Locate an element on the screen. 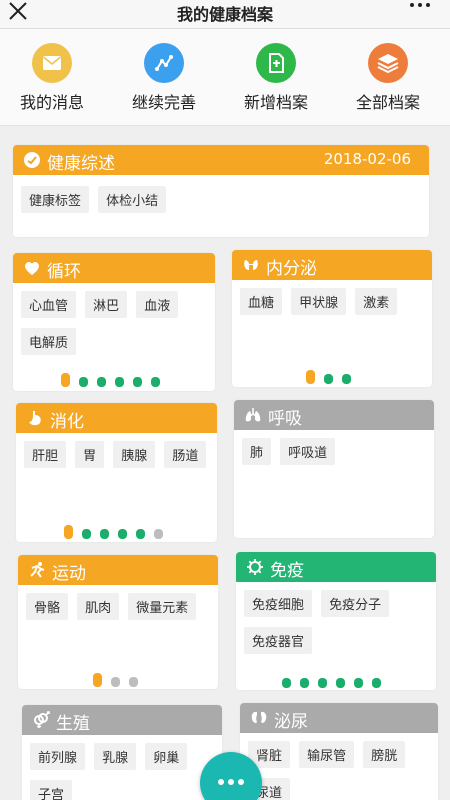 The height and width of the screenshot is (800, 450). tag-trace-elements: 微量元素 is located at coordinates (162, 606).